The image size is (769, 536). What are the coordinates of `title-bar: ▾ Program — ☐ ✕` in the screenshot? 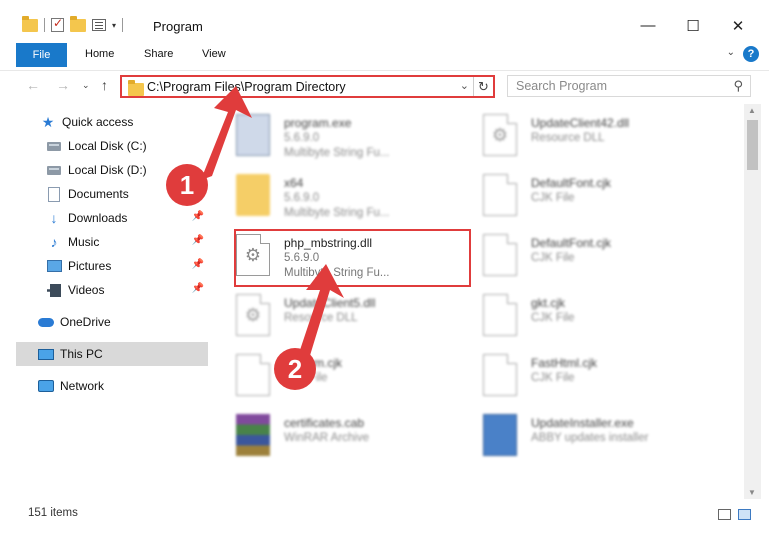 It's located at (384, 20).